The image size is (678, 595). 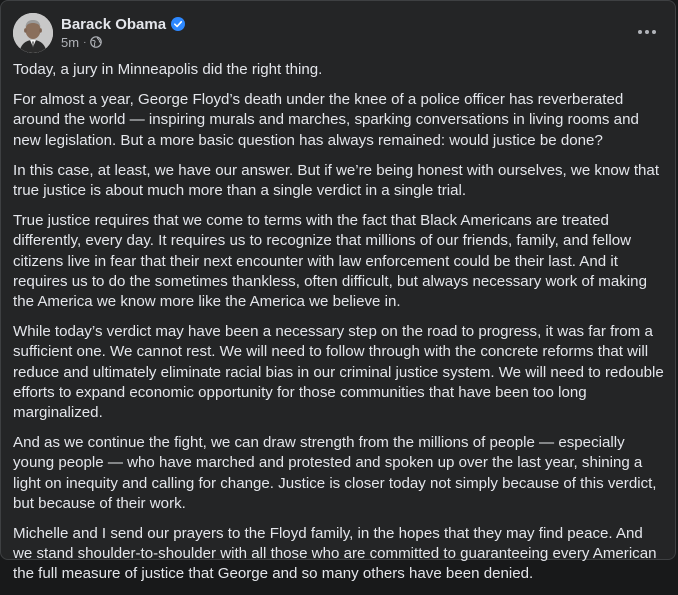 What do you see at coordinates (82, 42) in the screenshot?
I see `post-meta: 5m ·` at bounding box center [82, 42].